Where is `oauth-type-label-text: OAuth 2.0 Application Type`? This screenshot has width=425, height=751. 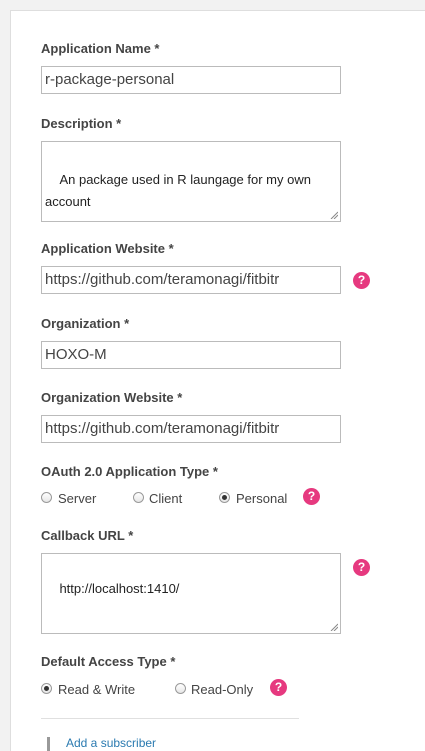
oauth-type-label-text: OAuth 2.0 Application Type is located at coordinates (125, 471).